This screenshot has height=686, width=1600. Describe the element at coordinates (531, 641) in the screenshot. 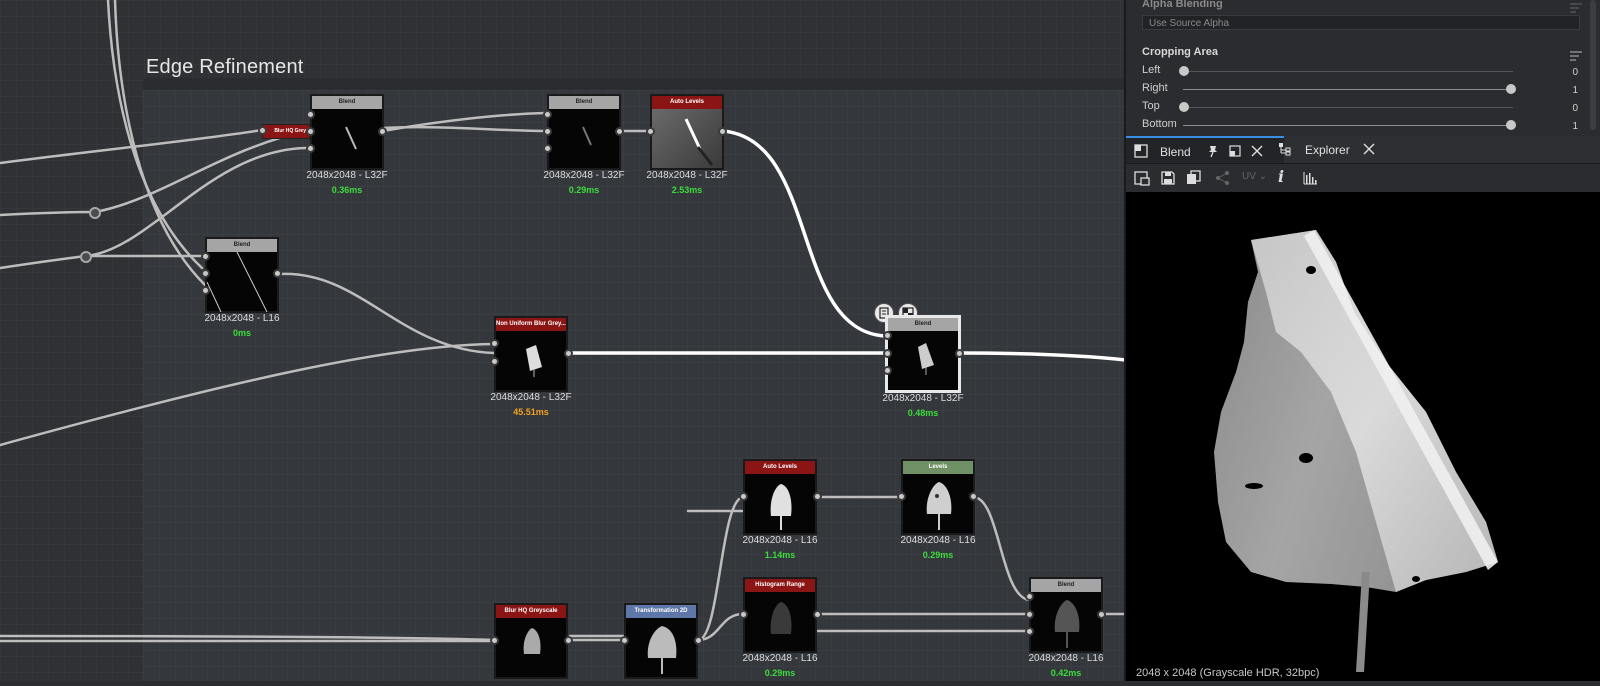

I see `node-blur-hq-greyscale: Blur HQ Greyscale` at that location.